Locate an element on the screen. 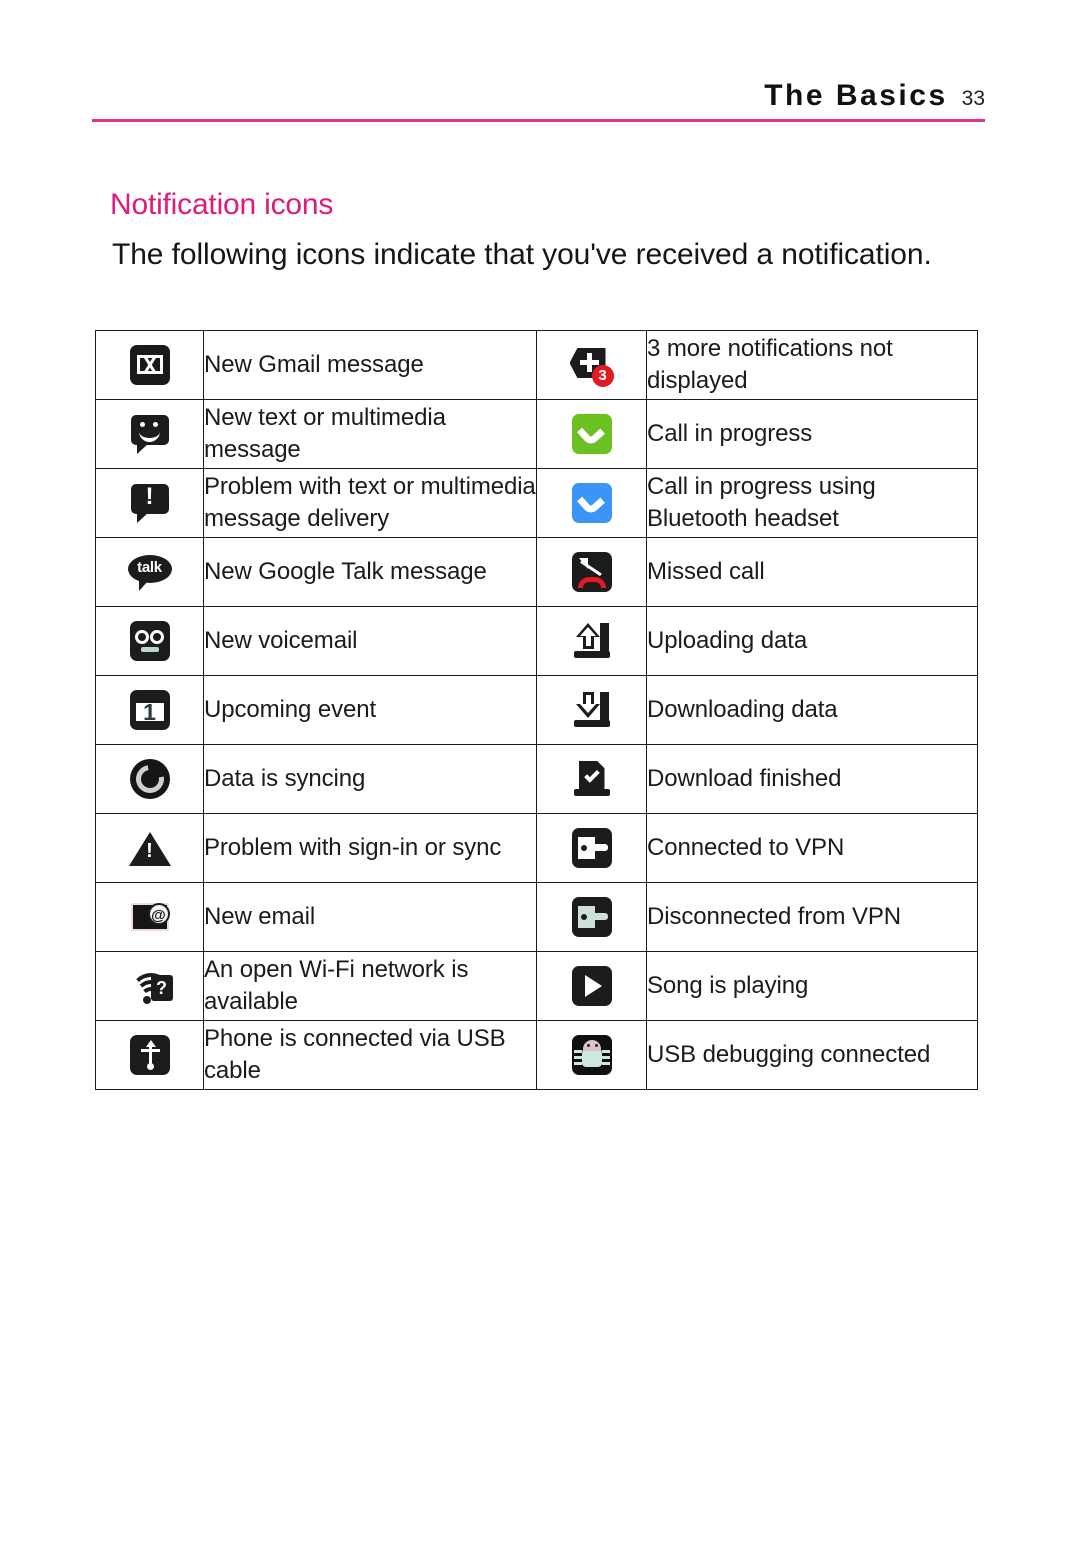 The image size is (1080, 1552). icon-description: New voicemail is located at coordinates (370, 641).